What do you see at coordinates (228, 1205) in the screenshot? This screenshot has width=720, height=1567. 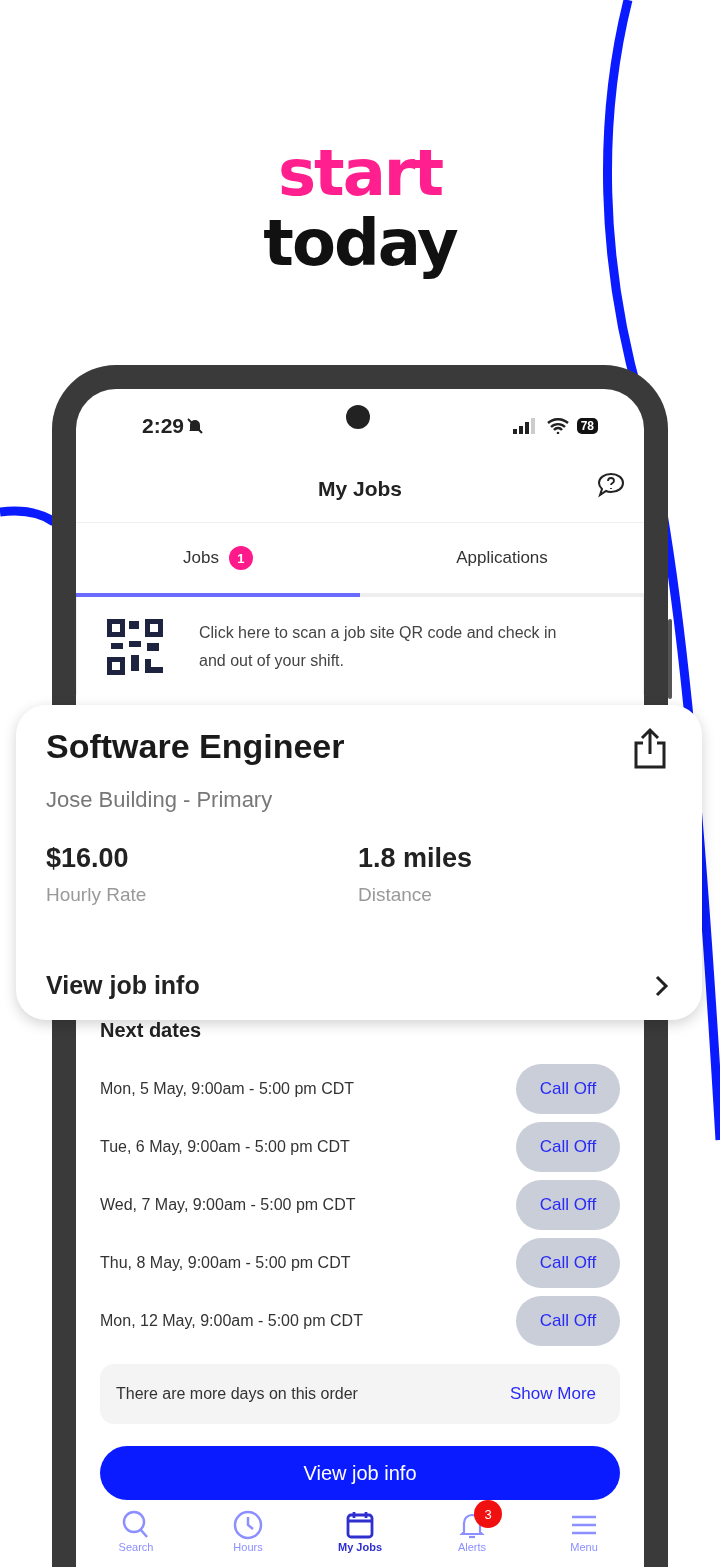 I see `shift-date: Wed, 7 May, 9:00am - 5:00 pm CDT` at bounding box center [228, 1205].